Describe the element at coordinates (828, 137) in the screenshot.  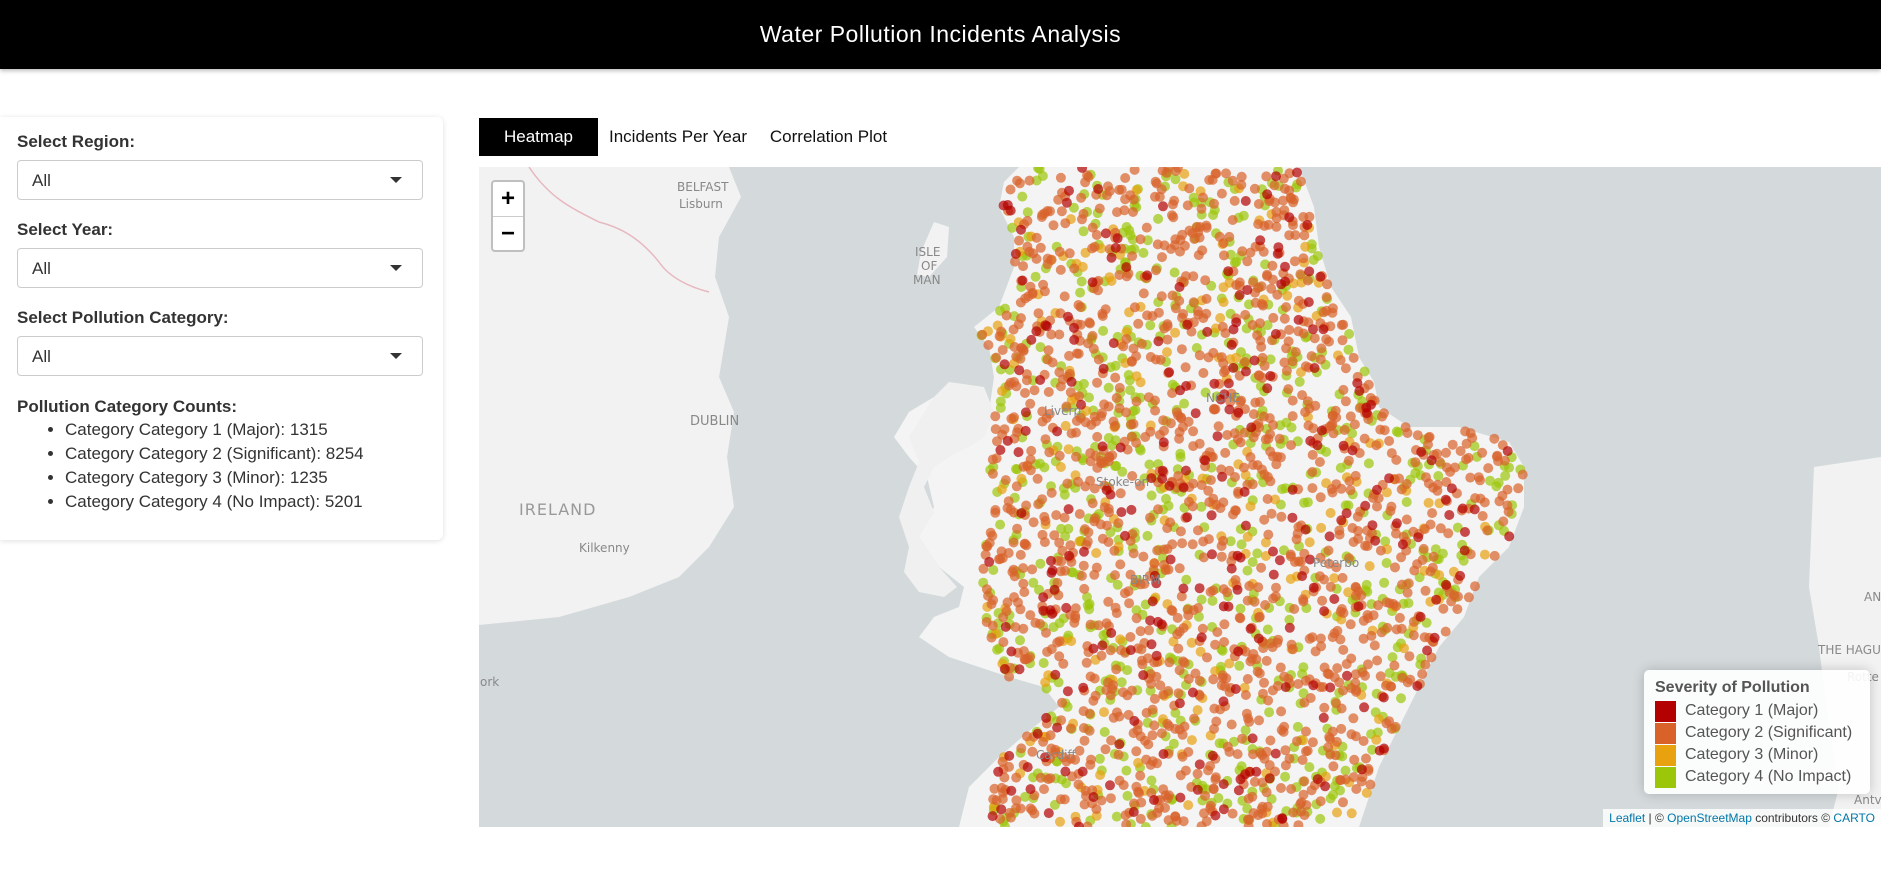
I see `tab-correlation-plot: Correlation Plot` at that location.